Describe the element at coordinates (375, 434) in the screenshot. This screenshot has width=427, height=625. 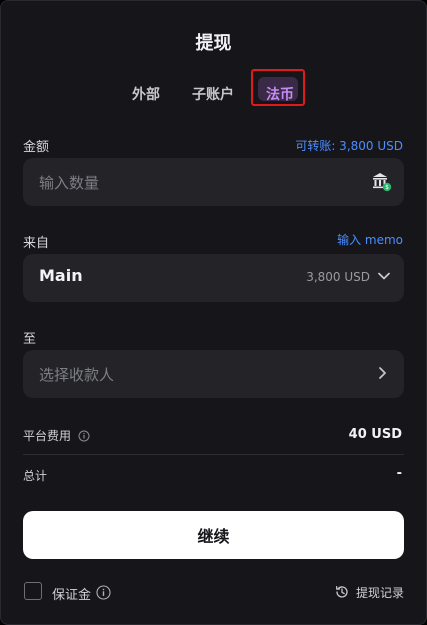
I see `fee-value: 40 USD` at that location.